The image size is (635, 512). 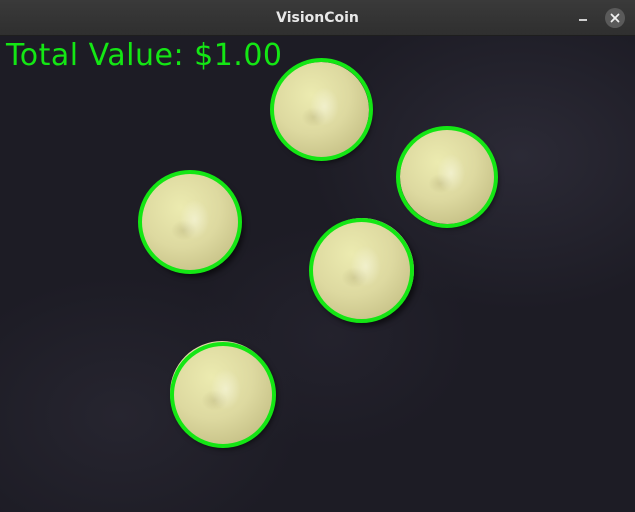 I want to click on minimize-button, so click(x=583, y=18).